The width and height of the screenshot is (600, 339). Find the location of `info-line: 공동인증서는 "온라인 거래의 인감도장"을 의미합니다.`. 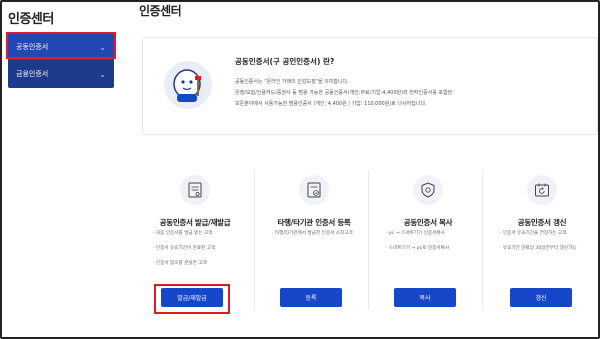

info-line: 공동인증서는 "온라인 거래의 인감도장"을 의미합니다. is located at coordinates (292, 82).